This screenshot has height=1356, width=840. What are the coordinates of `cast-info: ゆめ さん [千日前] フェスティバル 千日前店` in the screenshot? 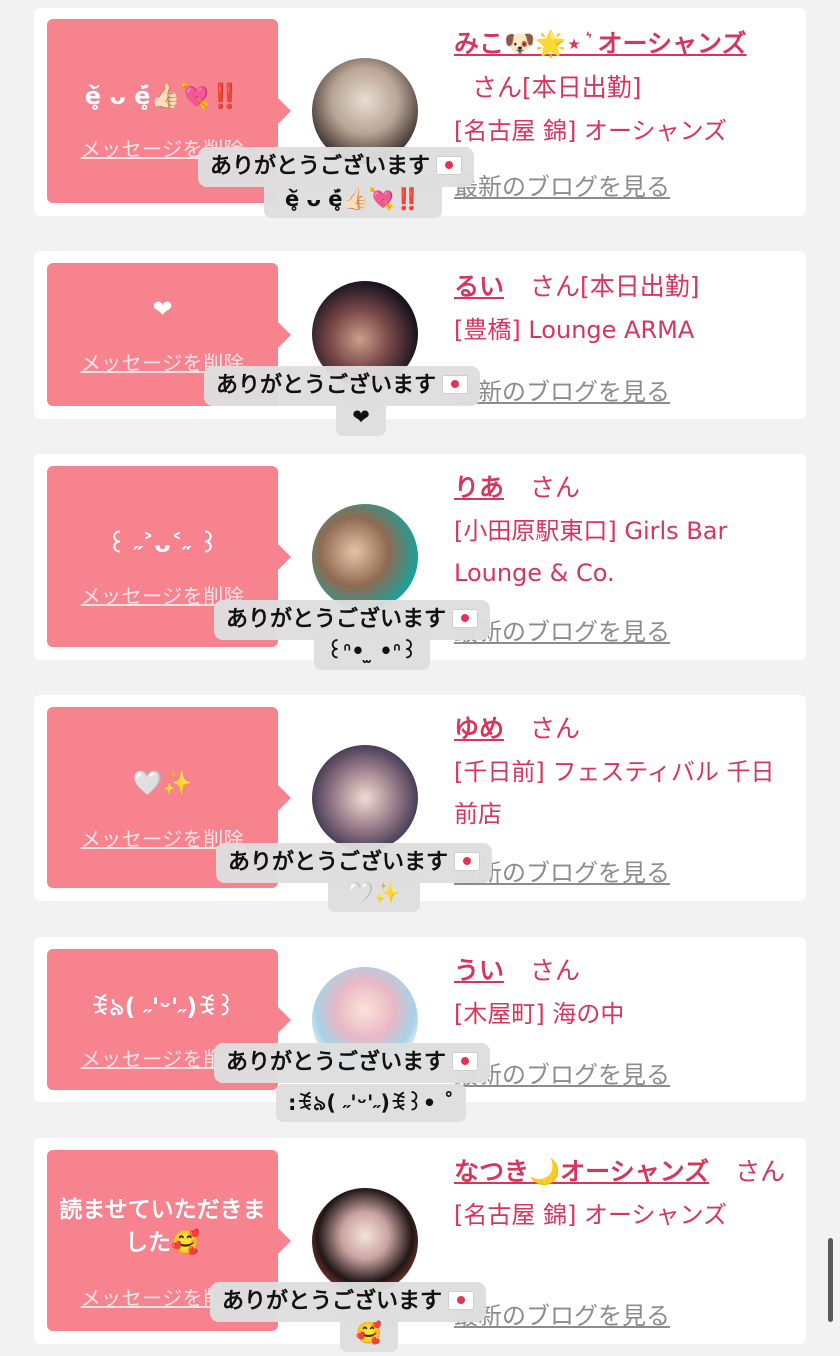 It's located at (624, 771).